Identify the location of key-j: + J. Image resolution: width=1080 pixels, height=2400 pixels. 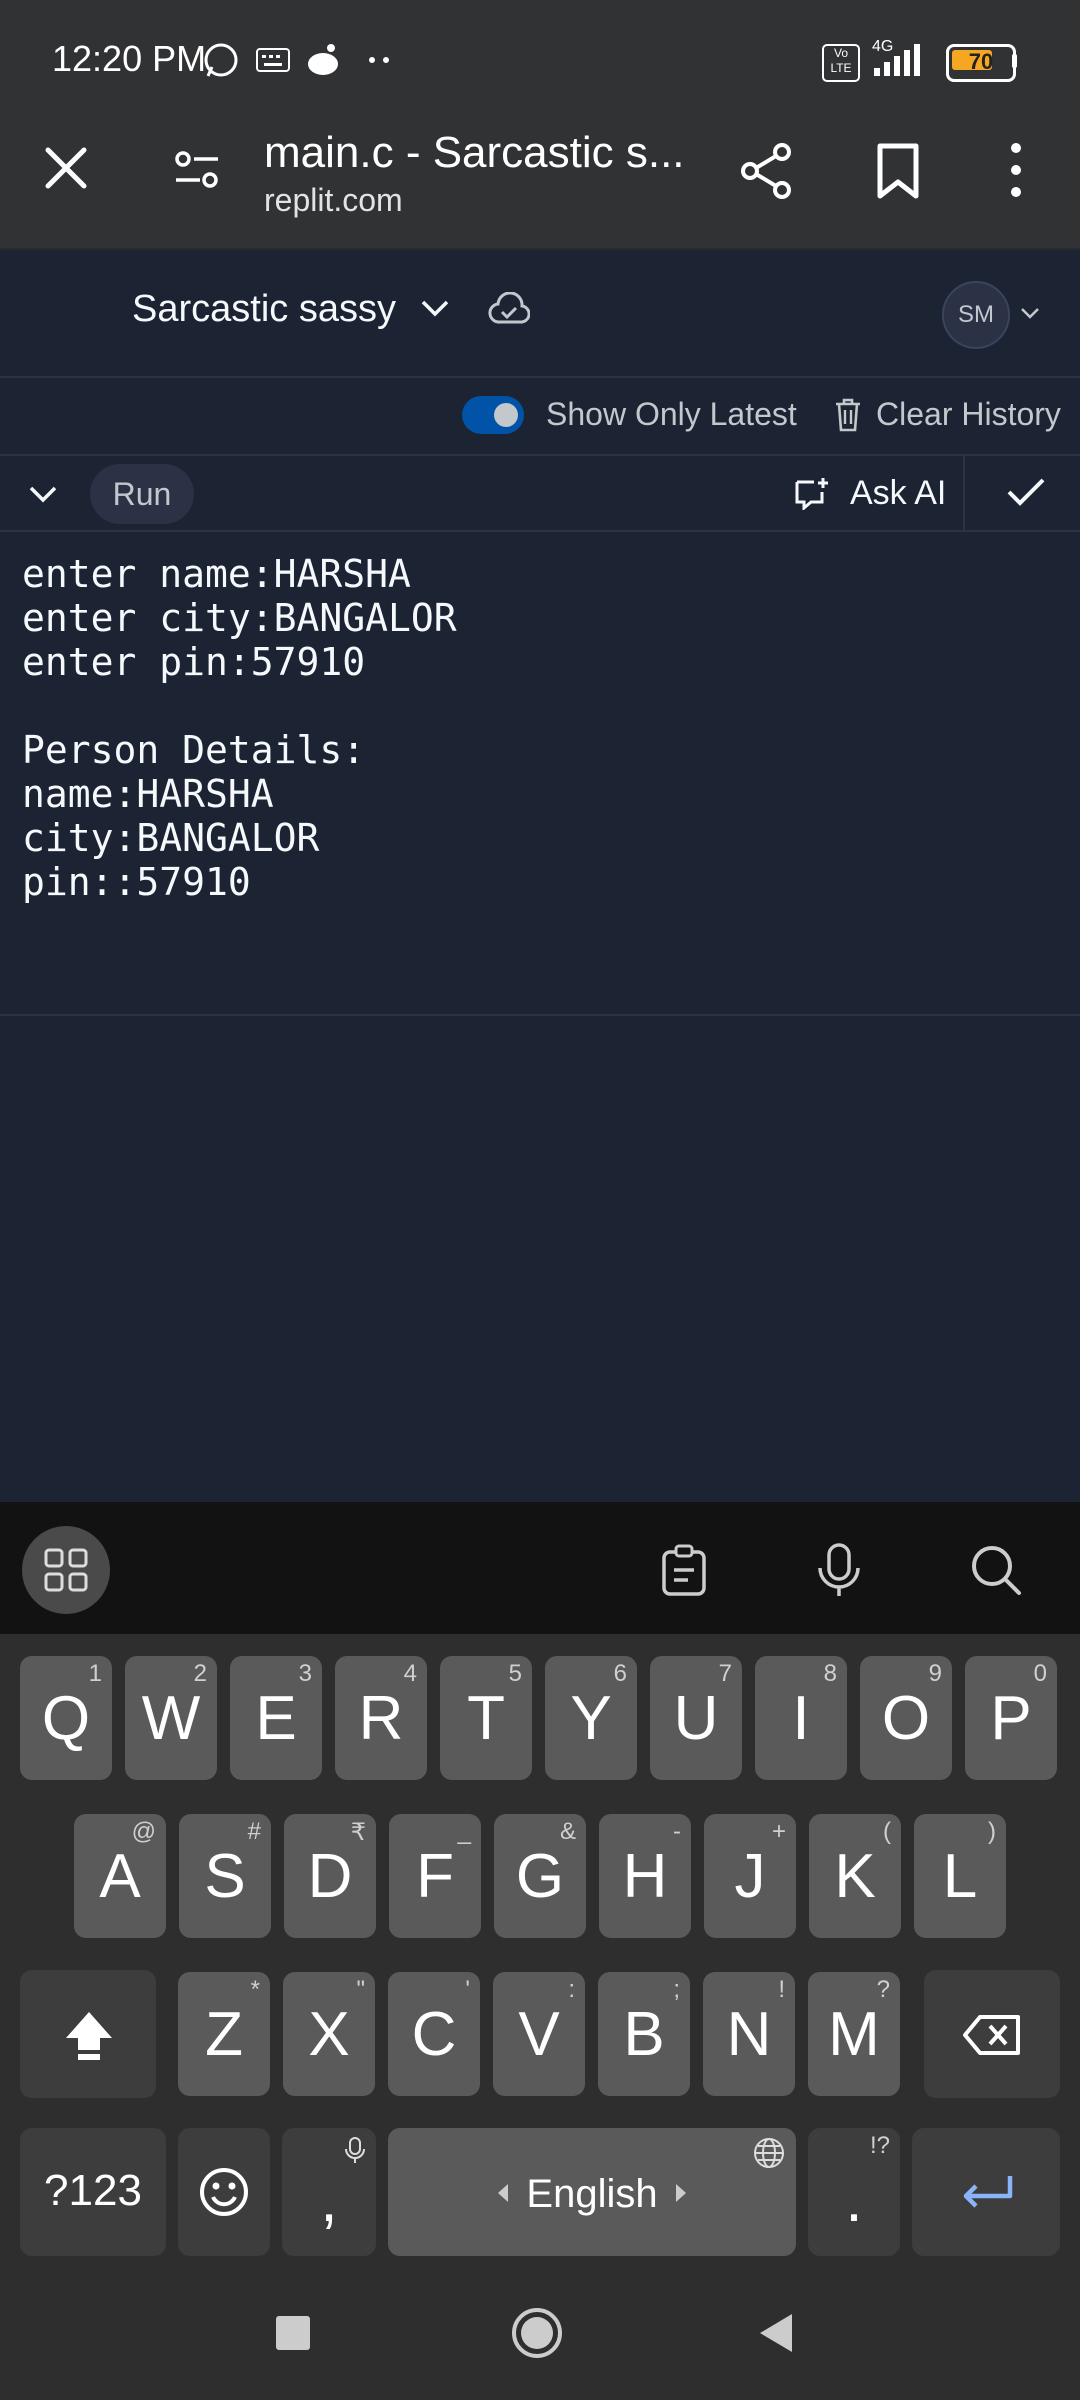
(750, 1876).